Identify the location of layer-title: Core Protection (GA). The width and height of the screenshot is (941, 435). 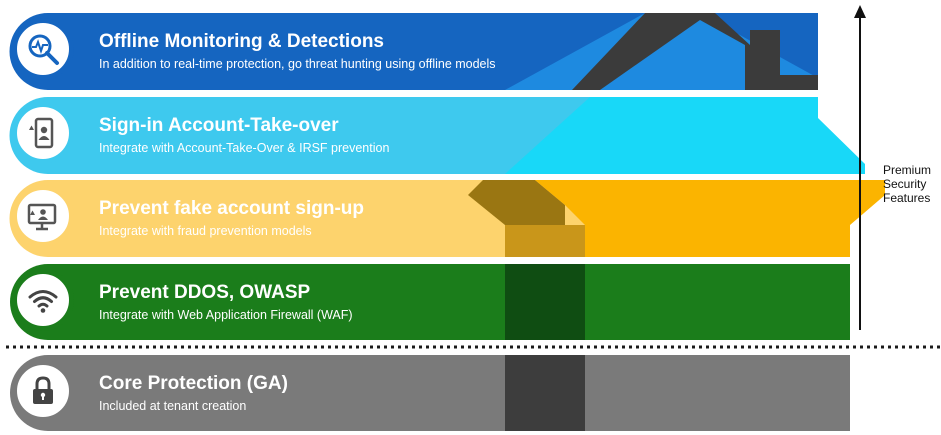
(193, 383).